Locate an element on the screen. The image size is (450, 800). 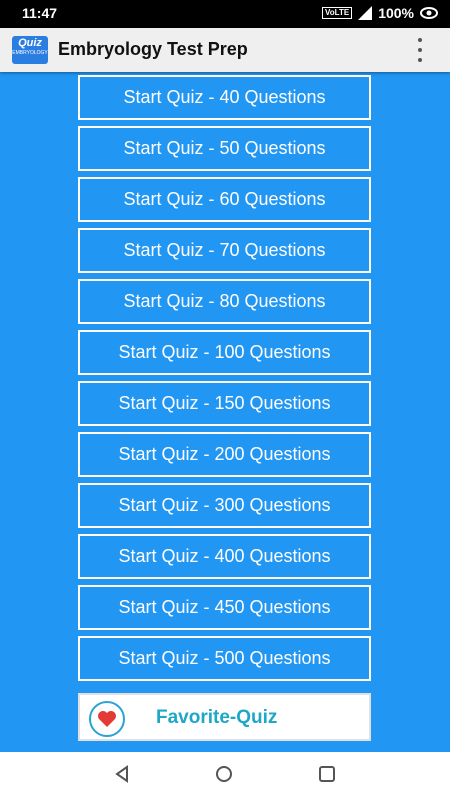
heart-icon is located at coordinates (107, 719).